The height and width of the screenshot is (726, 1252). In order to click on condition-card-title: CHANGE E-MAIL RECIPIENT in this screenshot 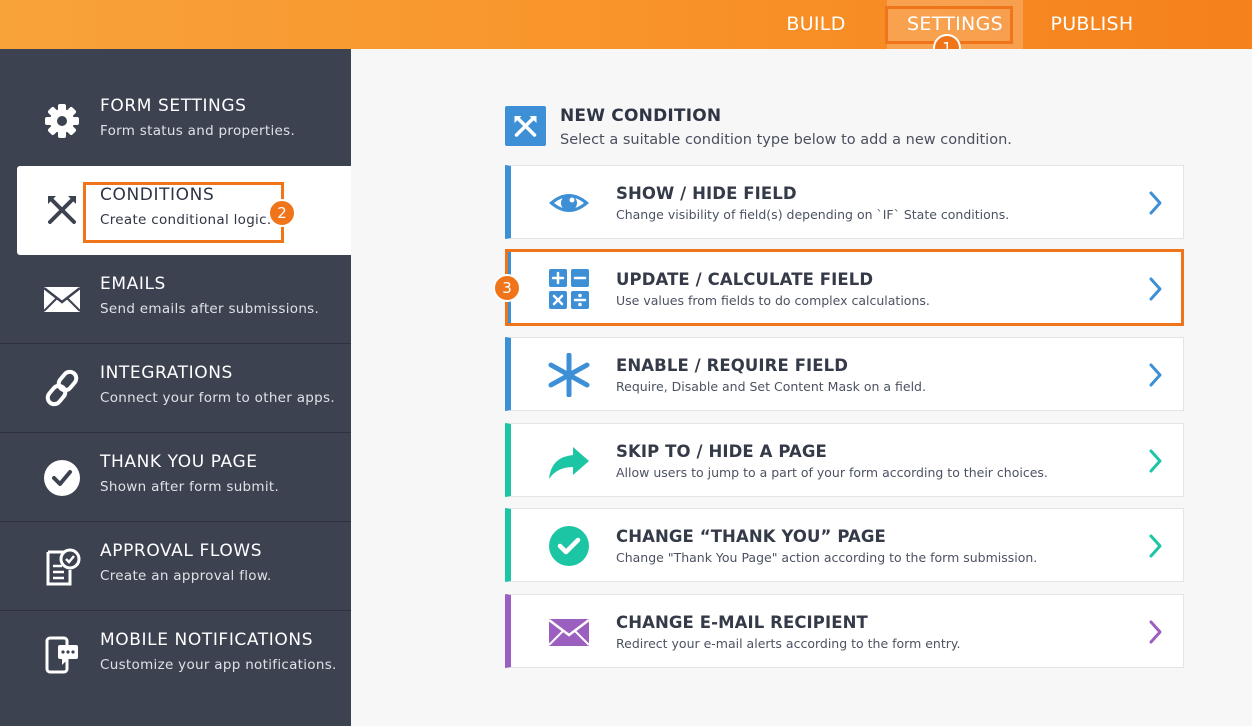, I will do `click(742, 622)`.